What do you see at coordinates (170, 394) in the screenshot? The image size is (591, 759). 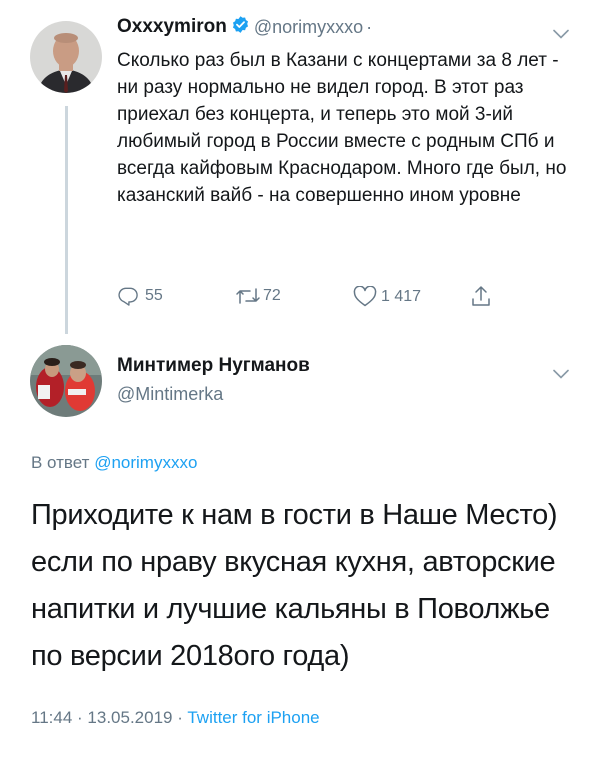 I see `tweet2-handle: @Mintimerka` at bounding box center [170, 394].